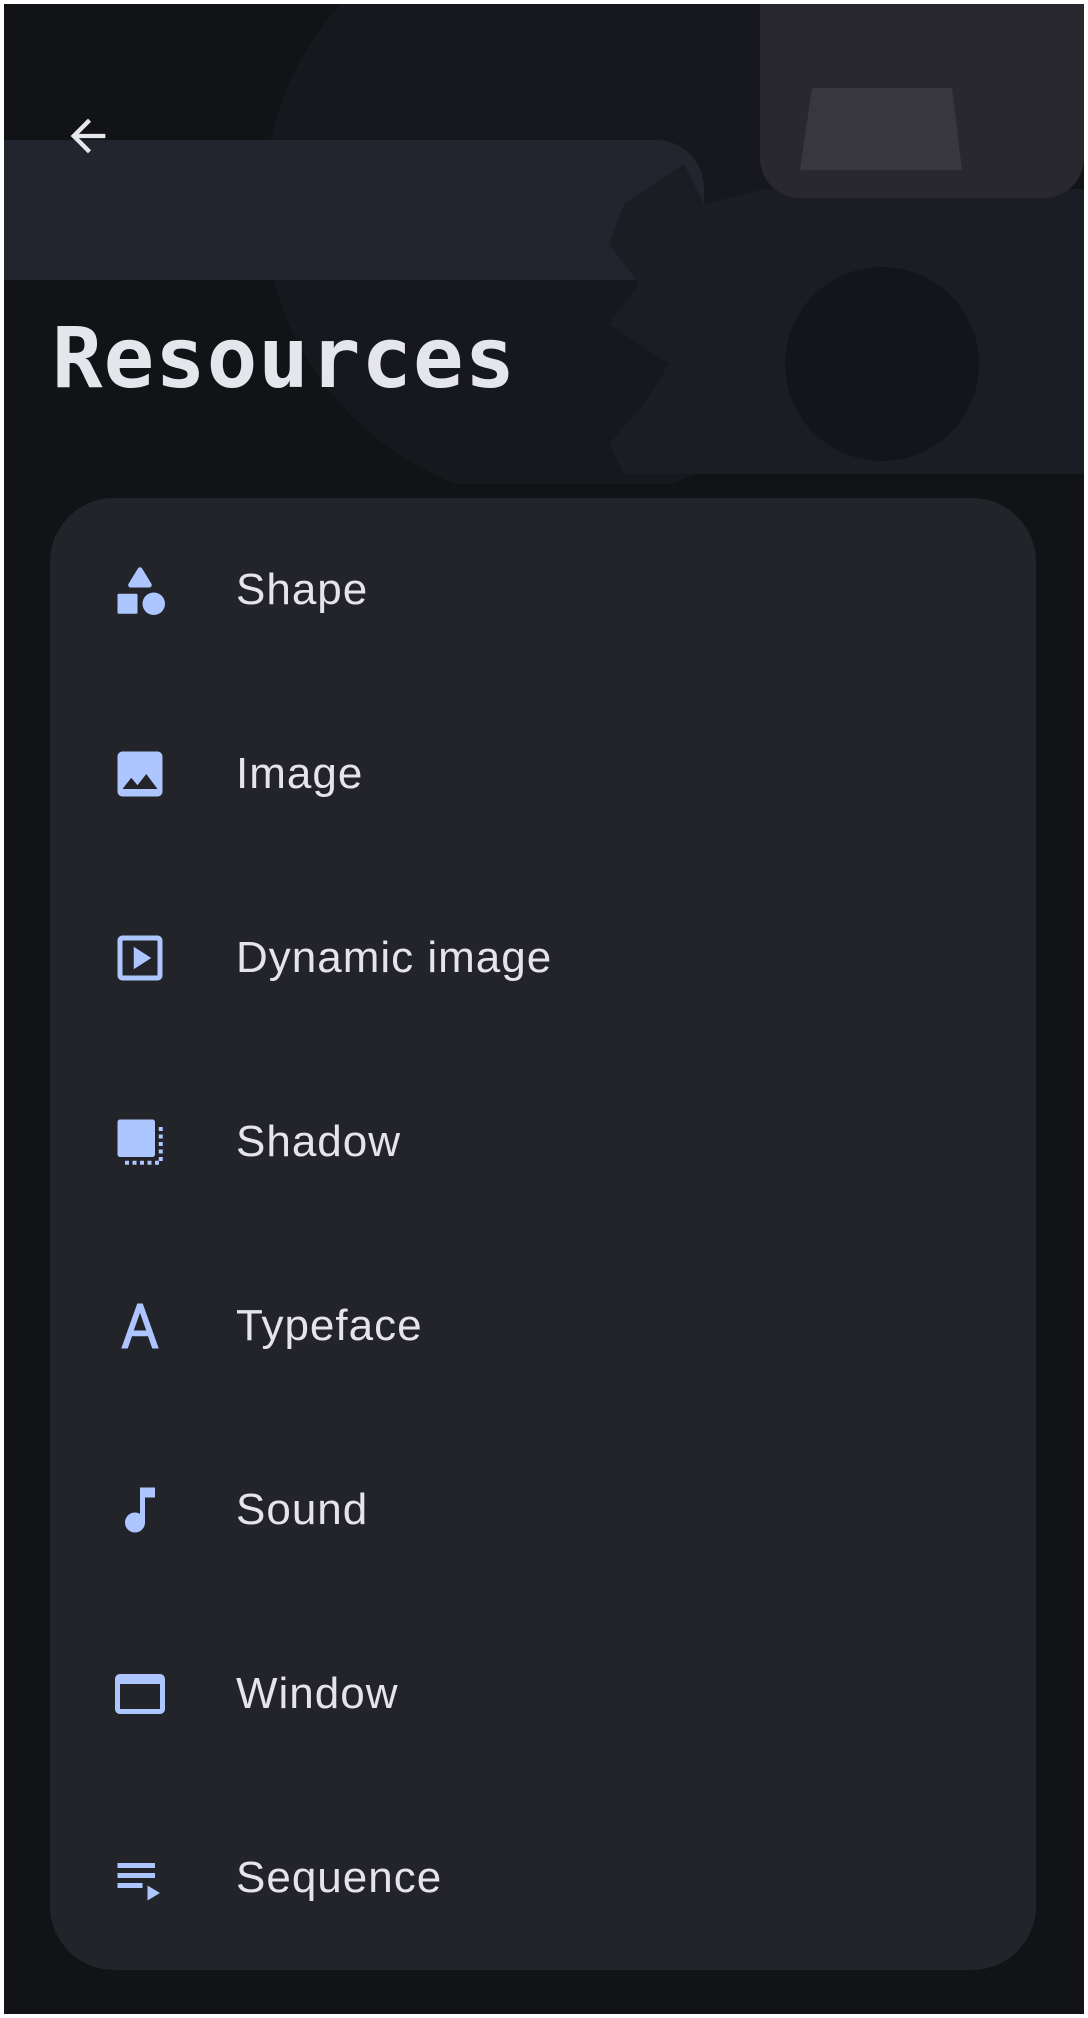 The height and width of the screenshot is (2018, 1088). Describe the element at coordinates (302, 1509) in the screenshot. I see `list-item-label: Sound` at that location.